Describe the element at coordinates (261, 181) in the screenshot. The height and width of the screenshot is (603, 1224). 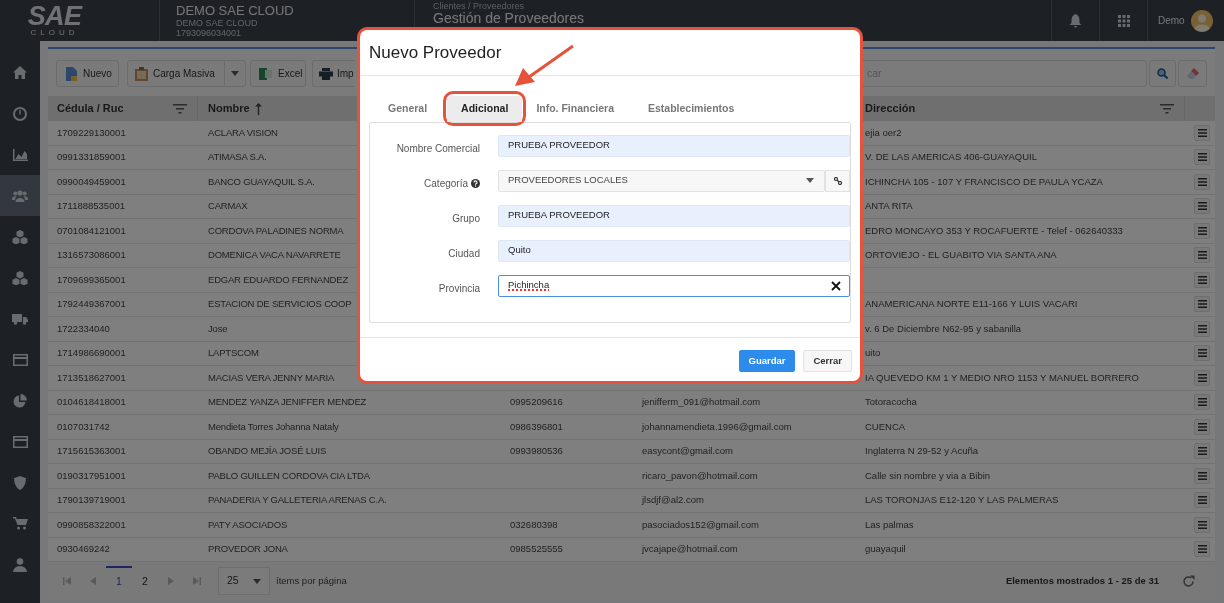
I see `table-cell: BANCO GUAYAQUIL S.A.` at that location.